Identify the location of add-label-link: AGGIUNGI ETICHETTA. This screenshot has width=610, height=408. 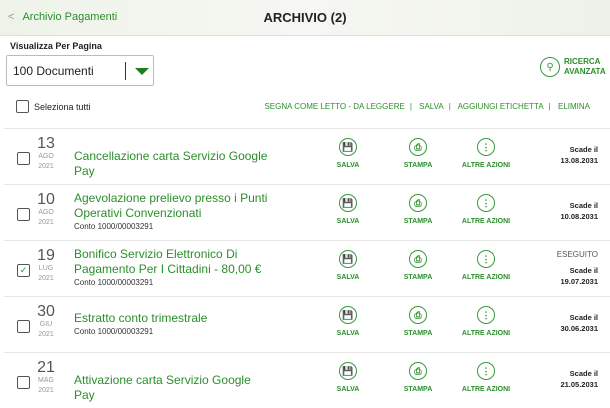
(501, 106).